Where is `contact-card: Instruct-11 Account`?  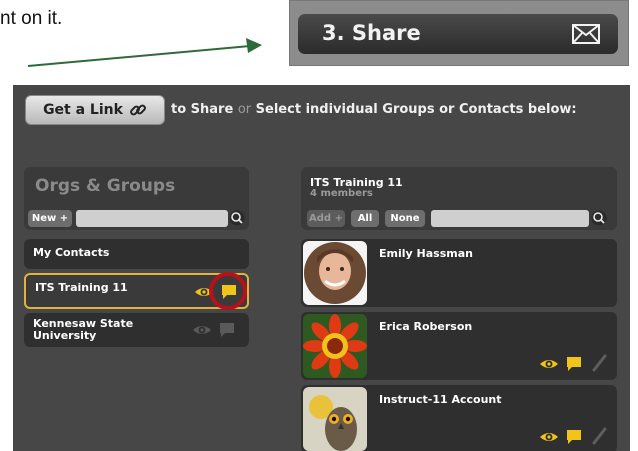 contact-card: Instruct-11 Account is located at coordinates (459, 418).